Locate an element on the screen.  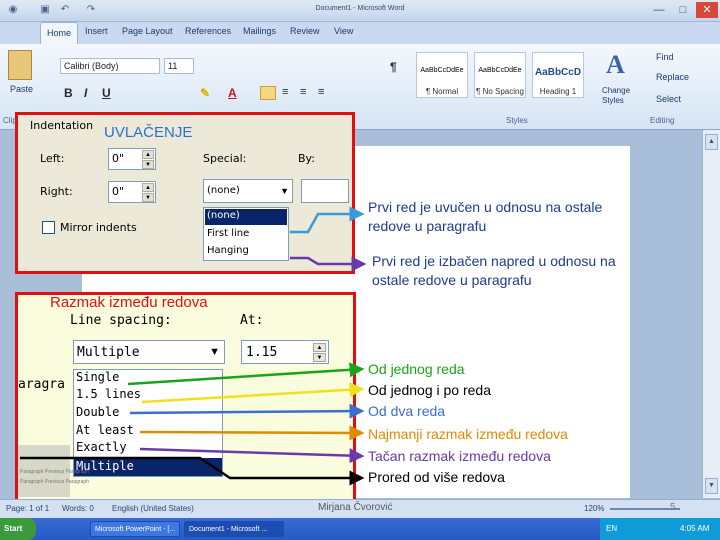
system-tray: EN 4:05 AM is located at coordinates (660, 529).